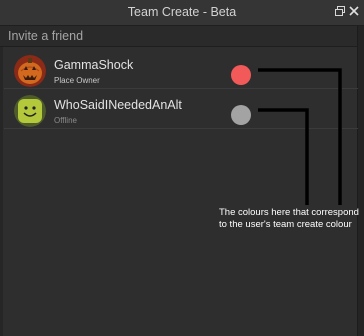  What do you see at coordinates (360, 181) in the screenshot?
I see `scrollbar` at bounding box center [360, 181].